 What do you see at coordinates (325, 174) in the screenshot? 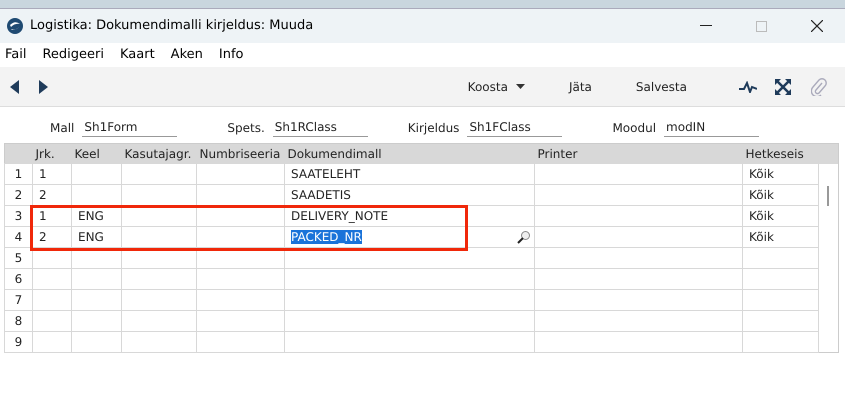
I see `table-cell: SAATELEHT` at bounding box center [325, 174].